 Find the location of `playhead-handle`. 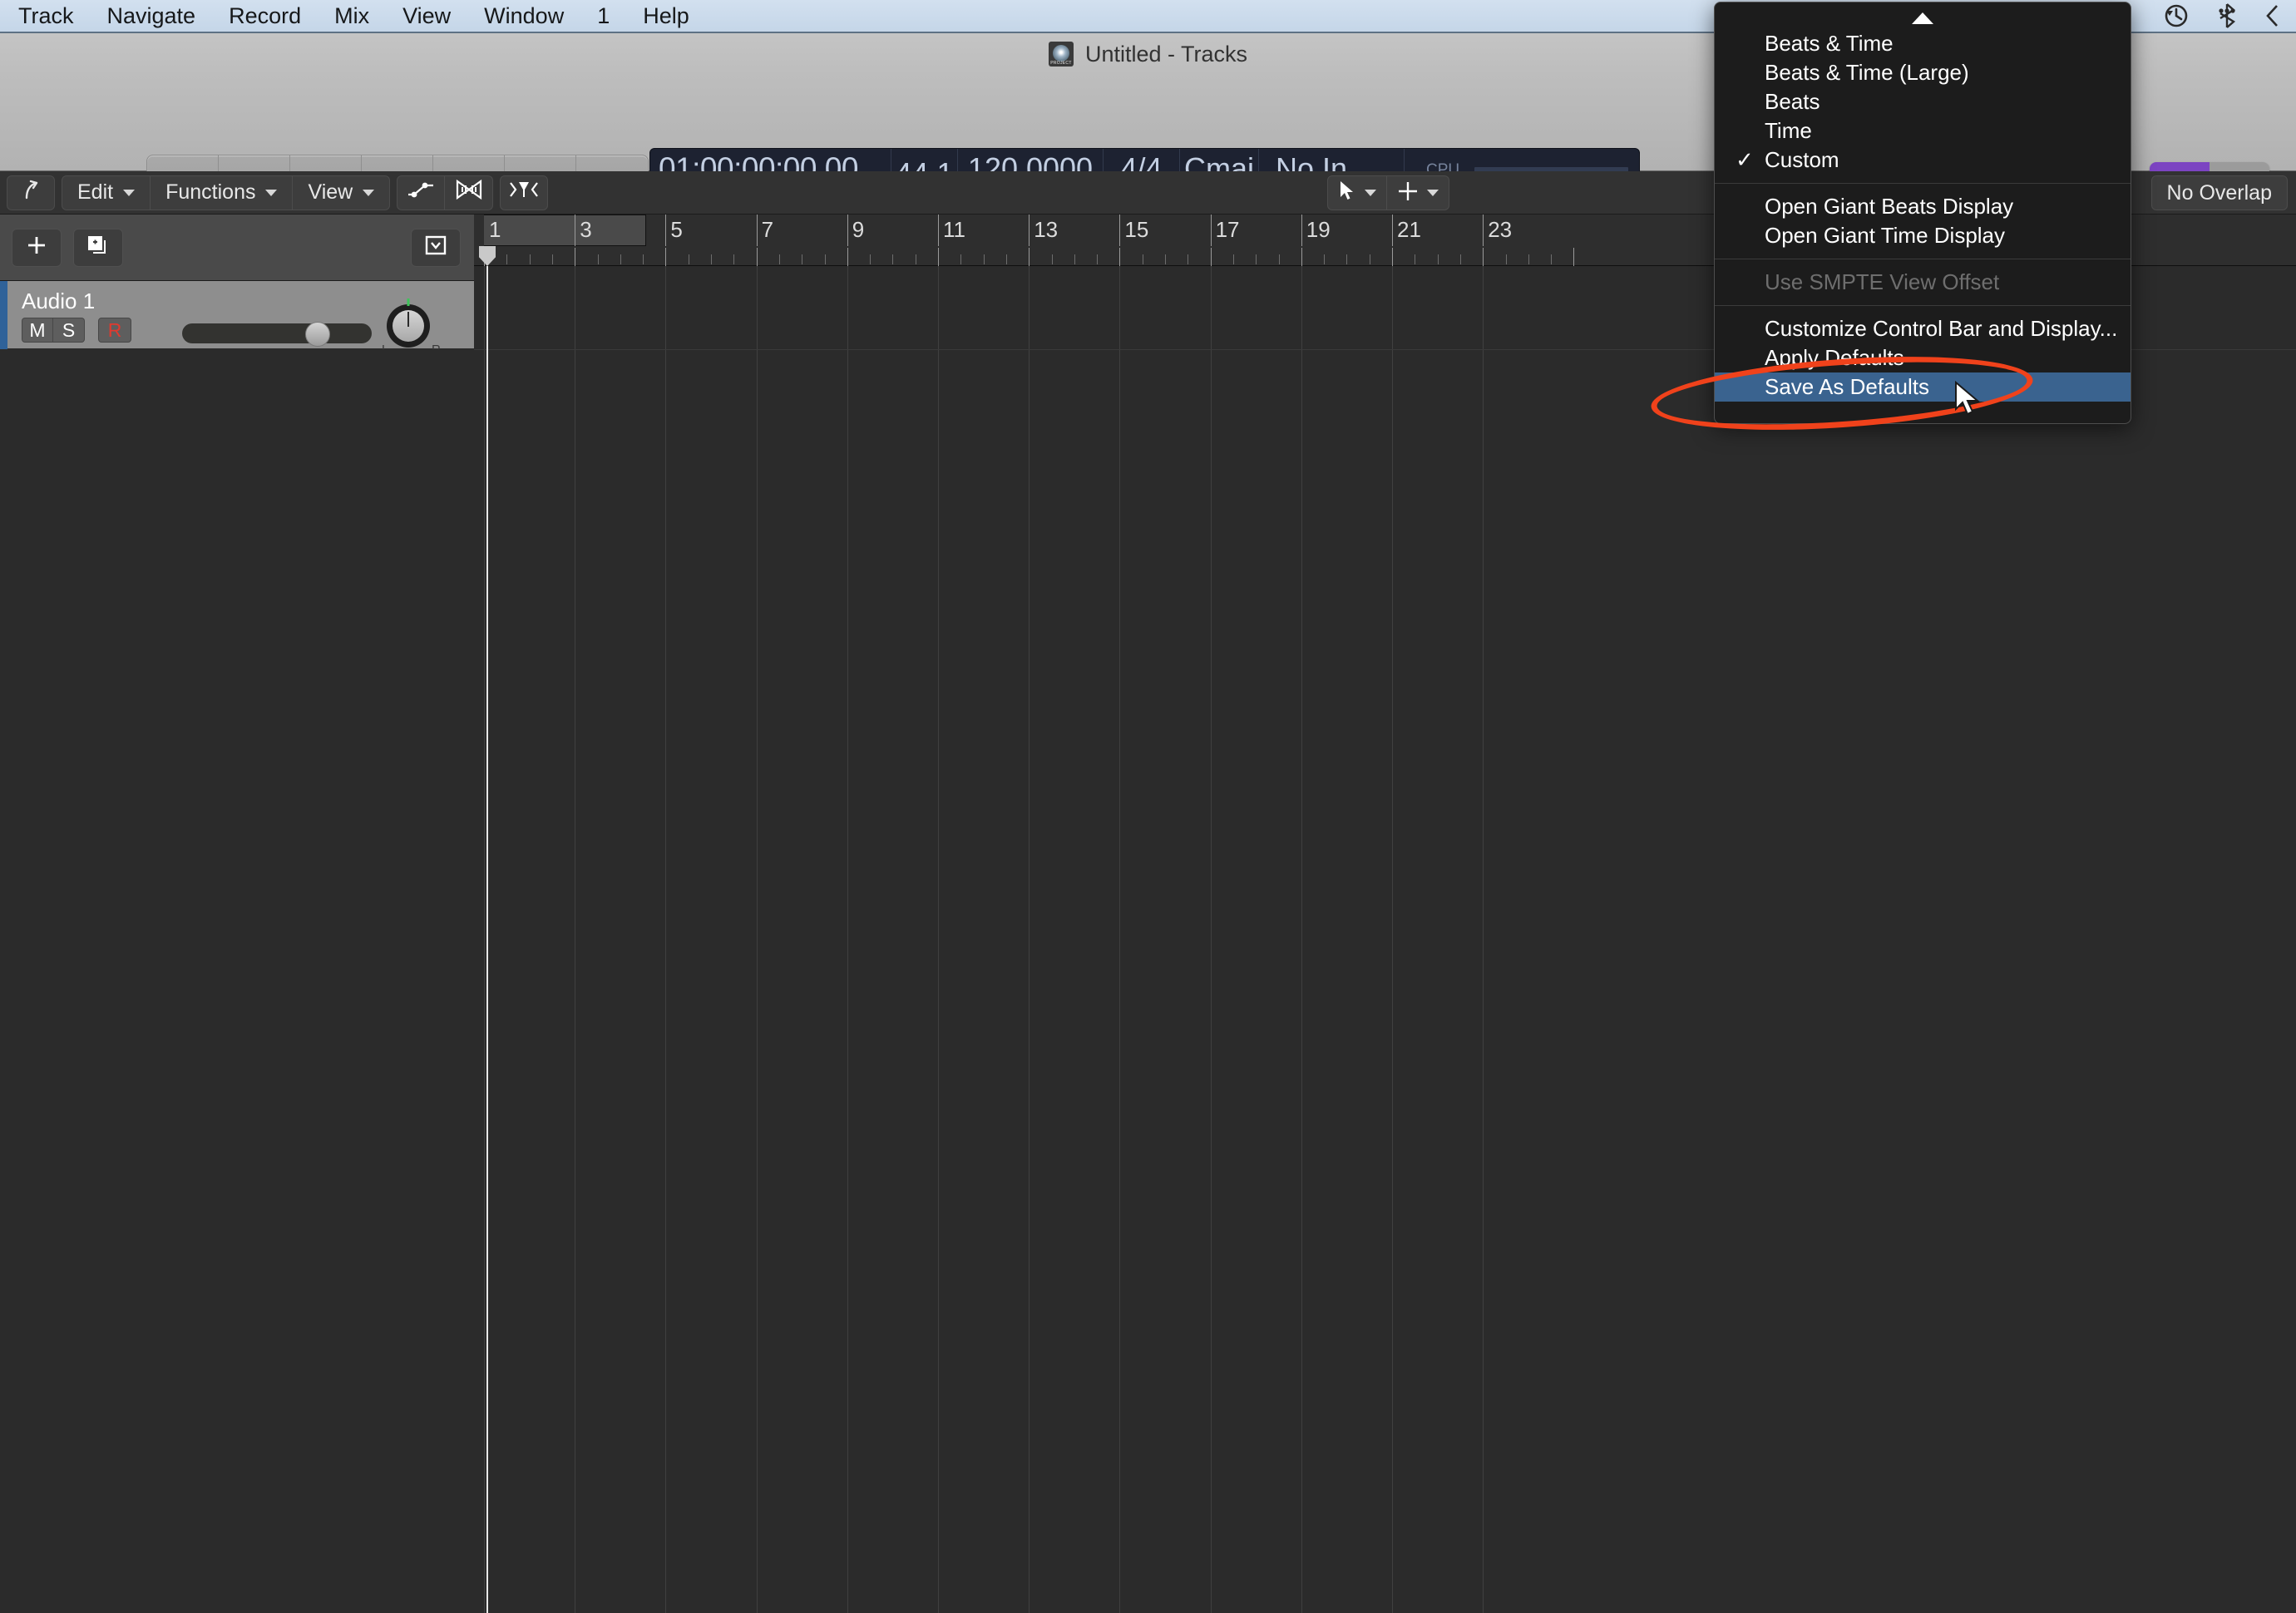

playhead-handle is located at coordinates (488, 256).